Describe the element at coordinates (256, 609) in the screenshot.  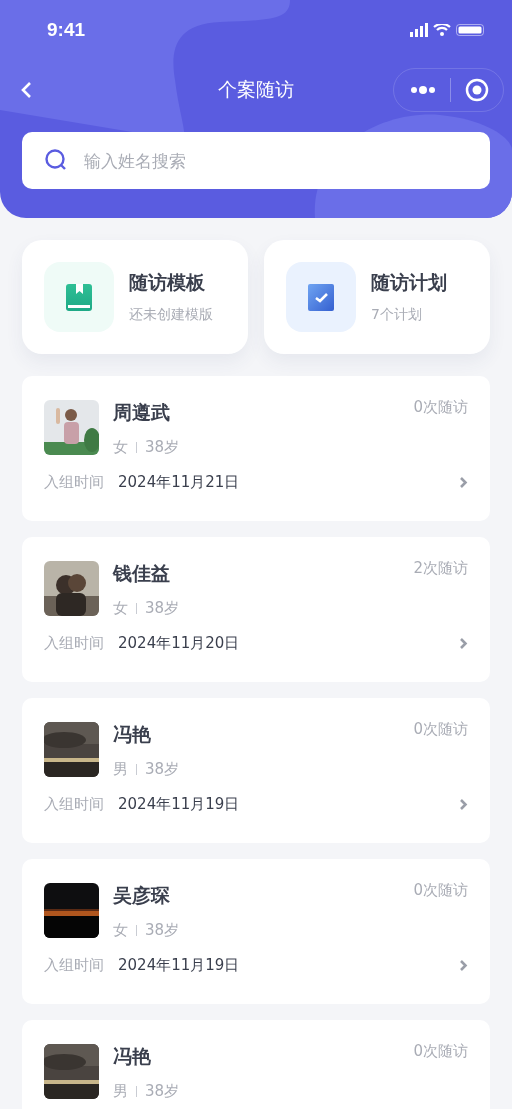
I see `case-card: 钱佳益 2次随访 女 38岁 入组时间 2024年11月20日` at that location.